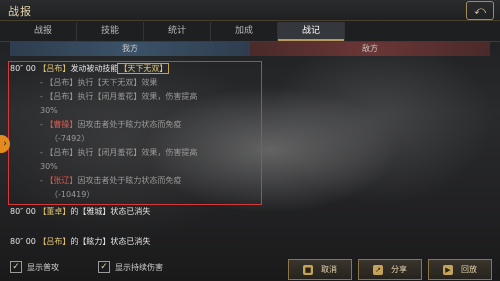 This screenshot has height=281, width=500. Describe the element at coordinates (130, 267) in the screenshot. I see `show-dot-damage-checkbox: ✓ 显示持续伤害` at that location.